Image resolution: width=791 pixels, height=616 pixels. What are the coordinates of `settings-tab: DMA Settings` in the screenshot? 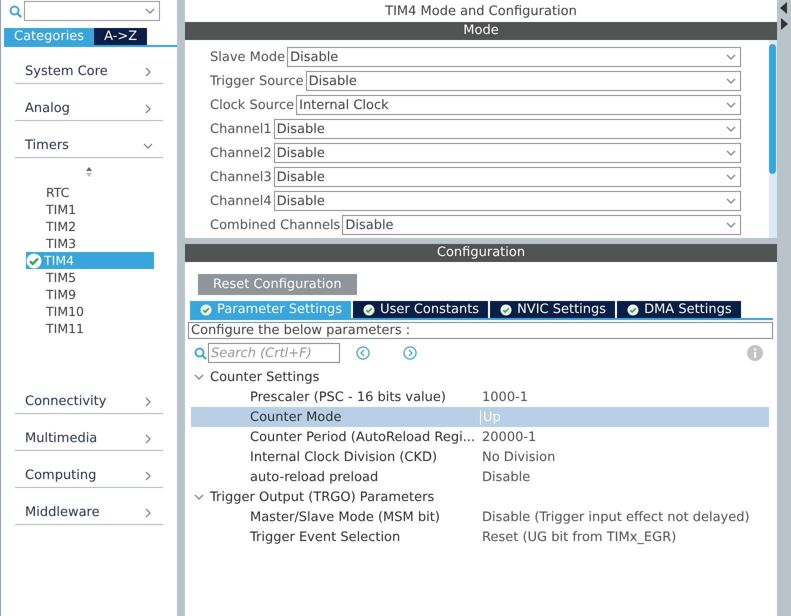 It's located at (679, 309).